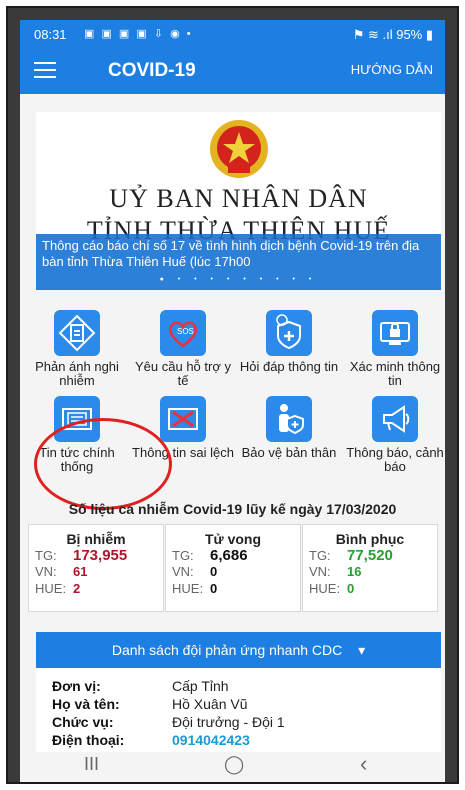  Describe the element at coordinates (282, 740) in the screenshot. I see `phone-link: 0914042423` at that location.